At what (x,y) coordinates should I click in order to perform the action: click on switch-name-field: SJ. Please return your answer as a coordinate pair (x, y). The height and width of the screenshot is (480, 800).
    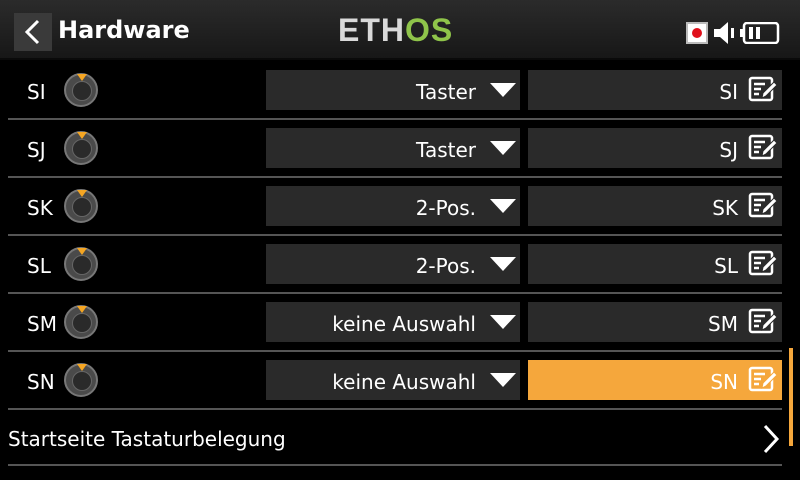
    Looking at the image, I should click on (655, 148).